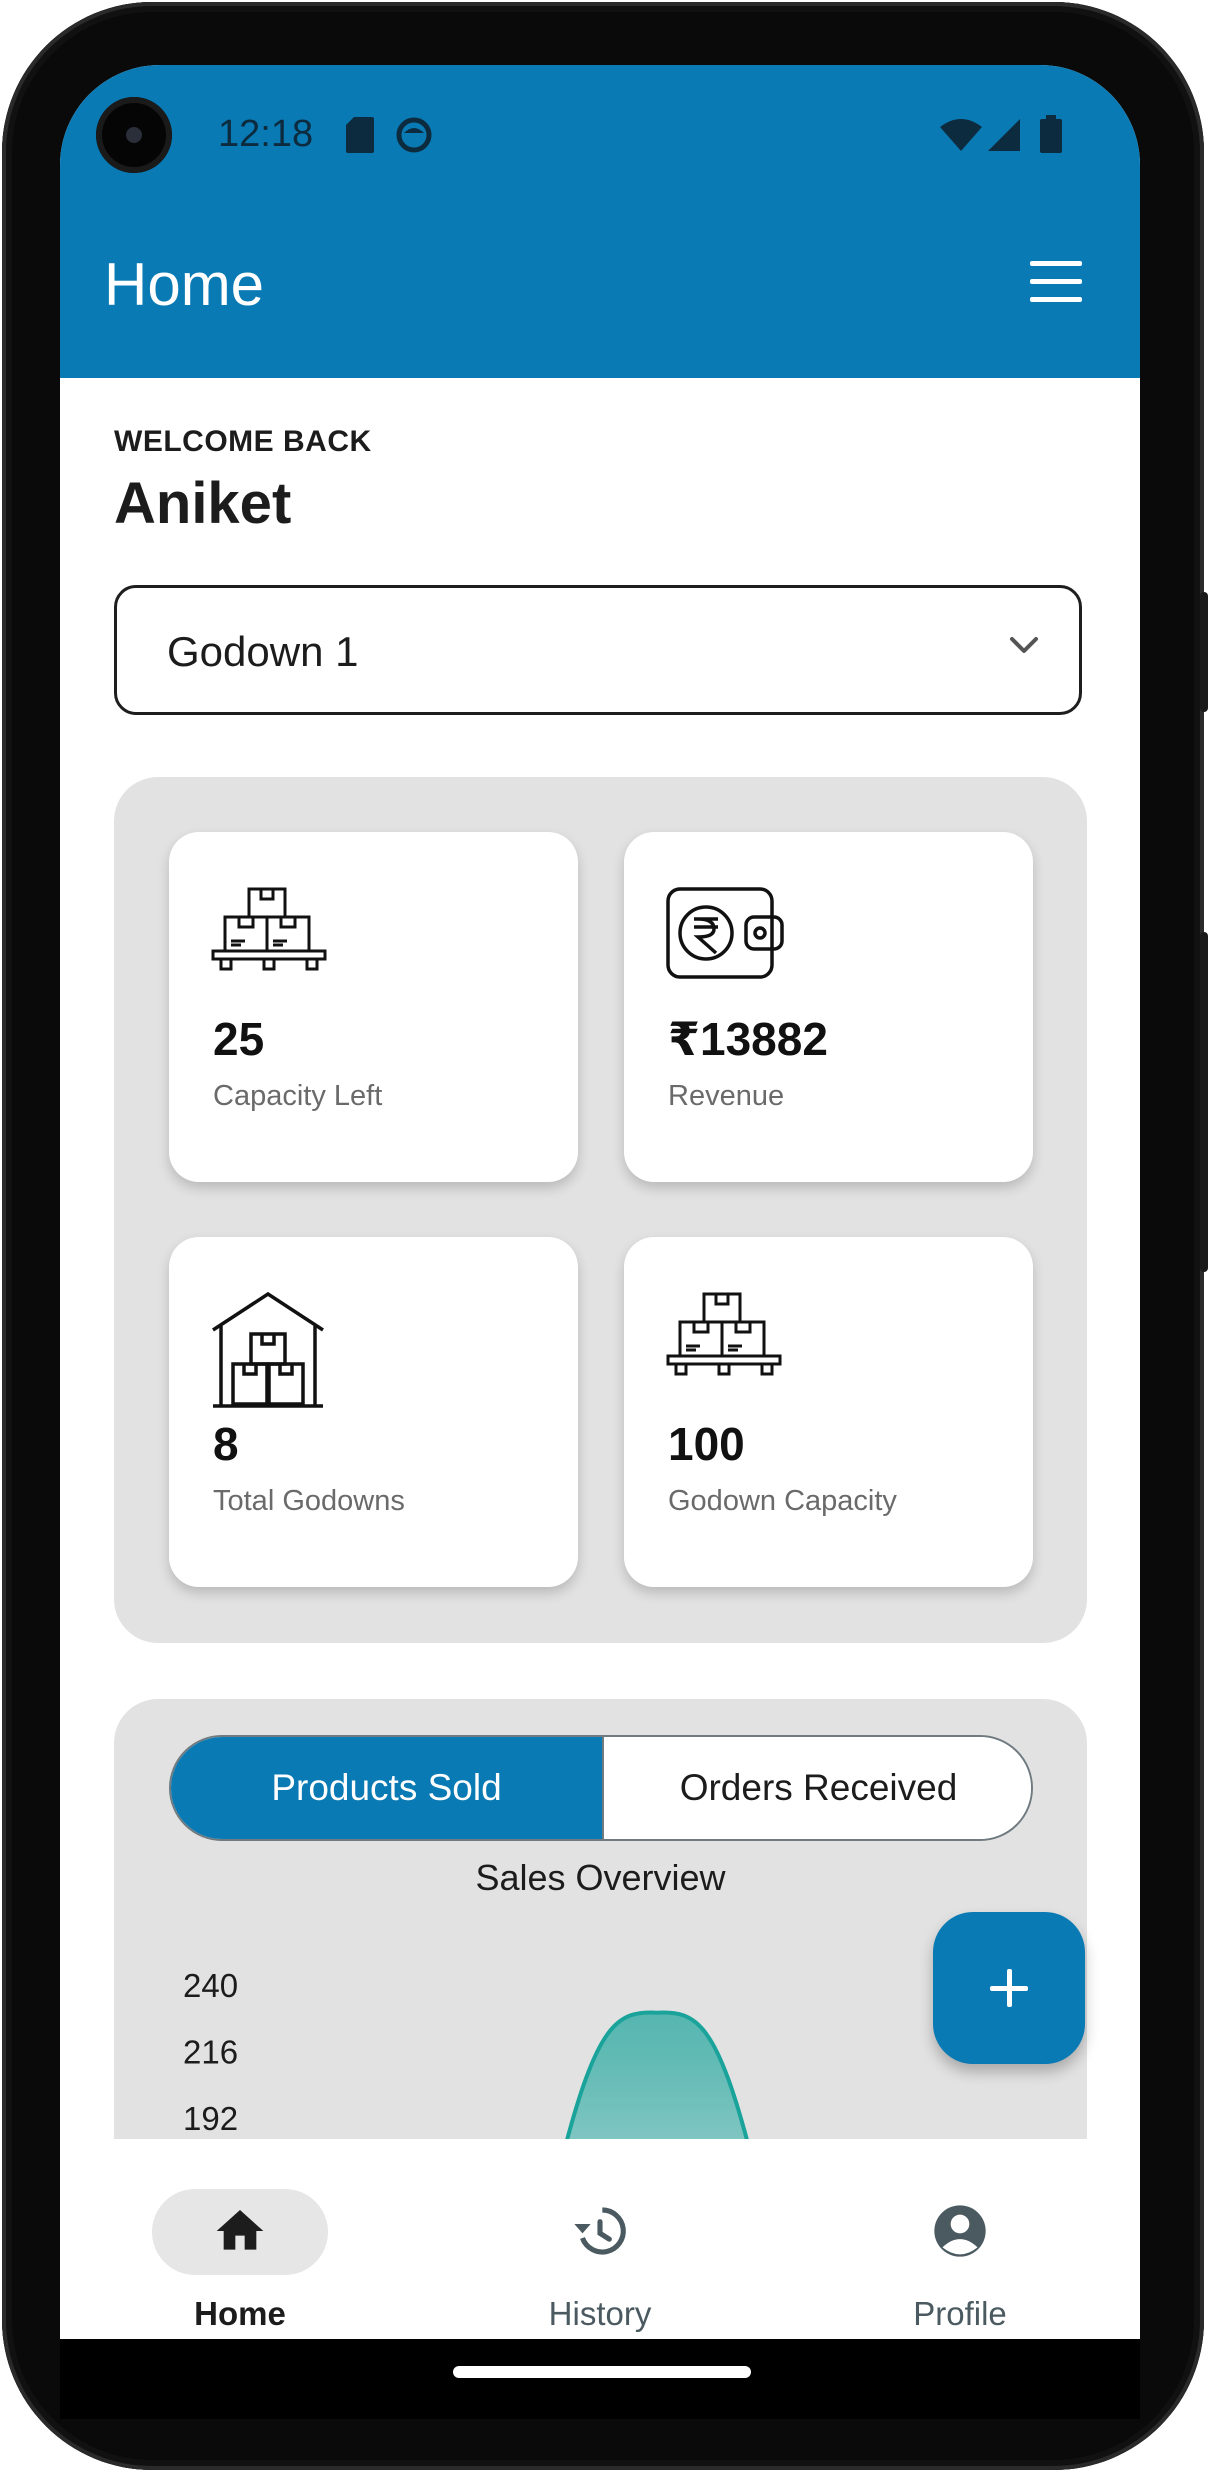  I want to click on sales-area-chart: 240216192168144, so click(466, 2053).